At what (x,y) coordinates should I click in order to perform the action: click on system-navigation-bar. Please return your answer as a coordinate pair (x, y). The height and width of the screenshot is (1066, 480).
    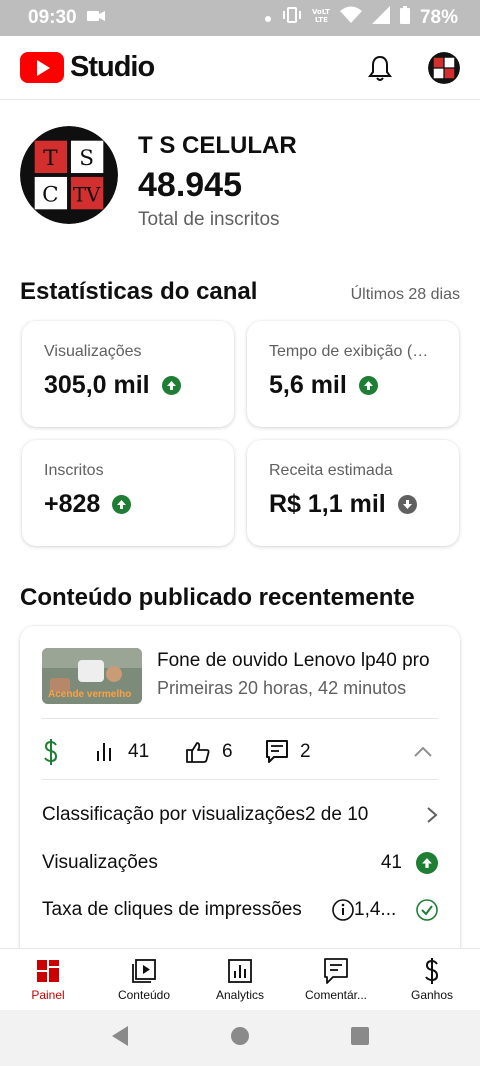
    Looking at the image, I should click on (240, 1038).